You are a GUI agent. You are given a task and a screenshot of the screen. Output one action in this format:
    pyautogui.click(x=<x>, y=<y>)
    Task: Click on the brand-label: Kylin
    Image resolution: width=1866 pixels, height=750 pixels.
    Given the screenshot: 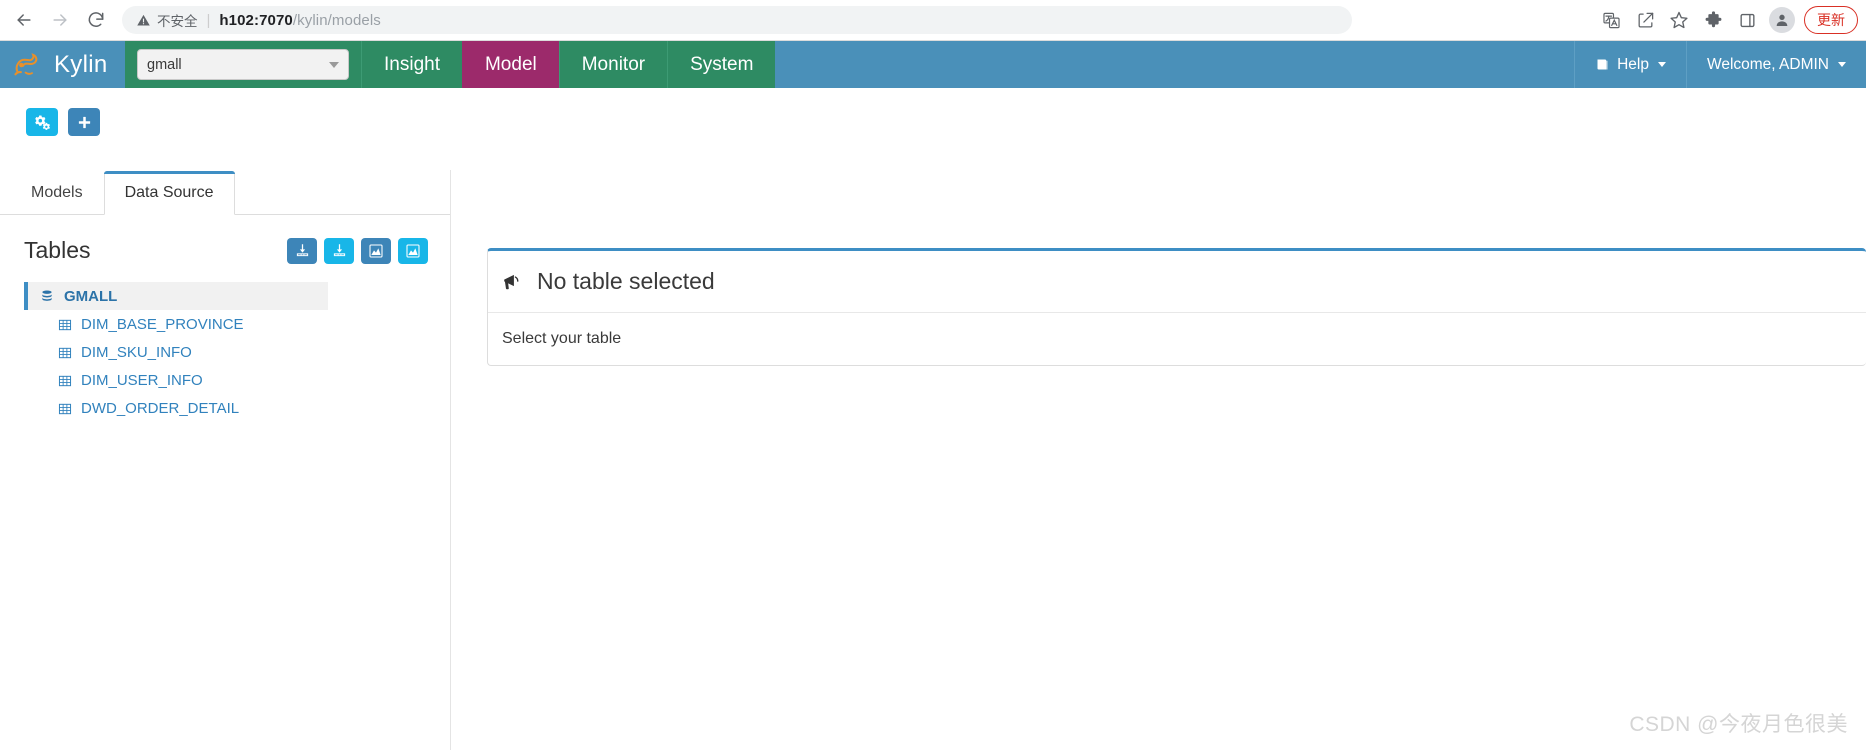 What is the action you would take?
    pyautogui.click(x=81, y=64)
    